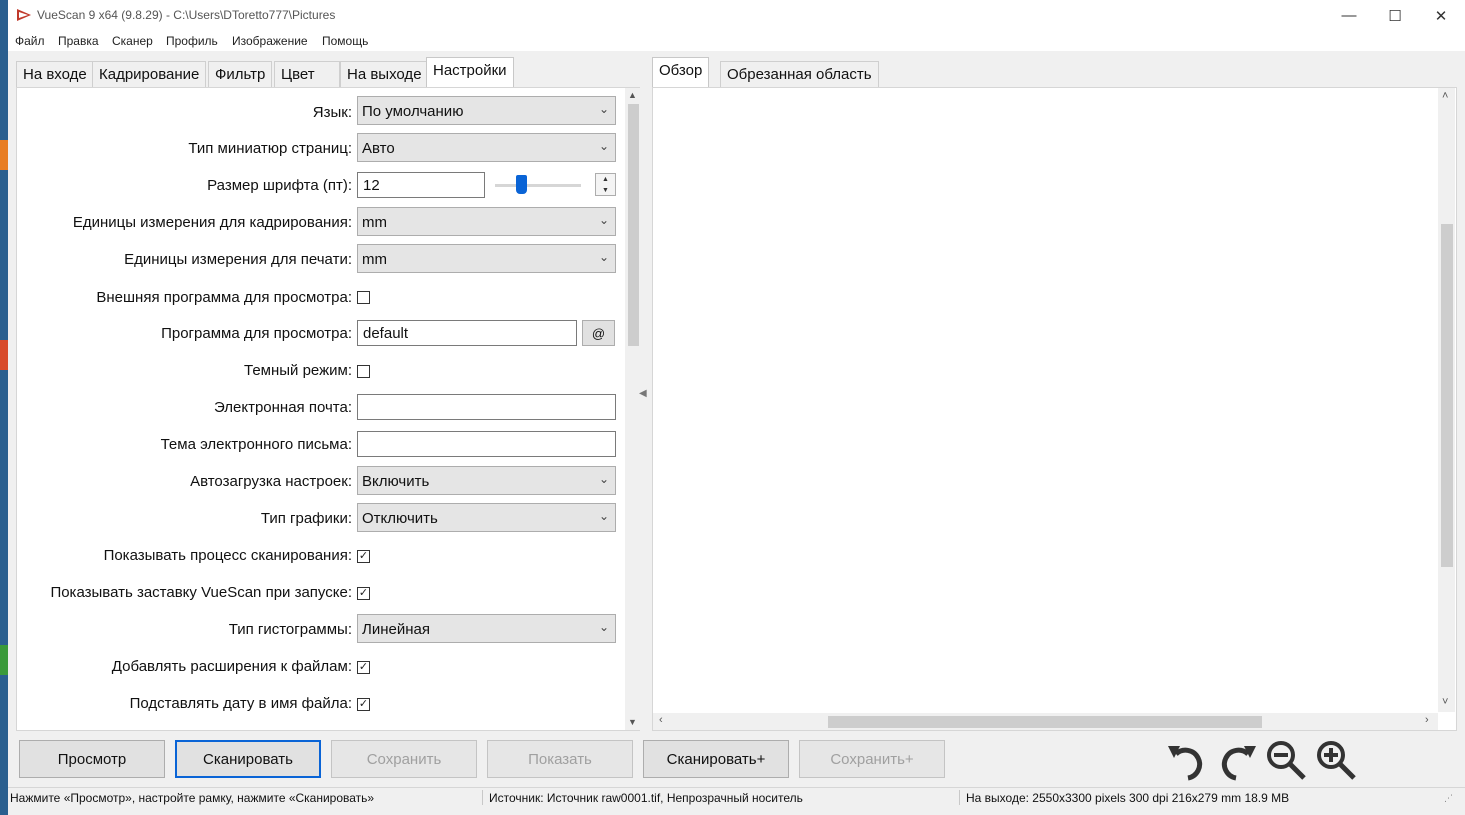 The width and height of the screenshot is (1465, 815). What do you see at coordinates (24, 15) in the screenshot?
I see `vuescan-logo-icon` at bounding box center [24, 15].